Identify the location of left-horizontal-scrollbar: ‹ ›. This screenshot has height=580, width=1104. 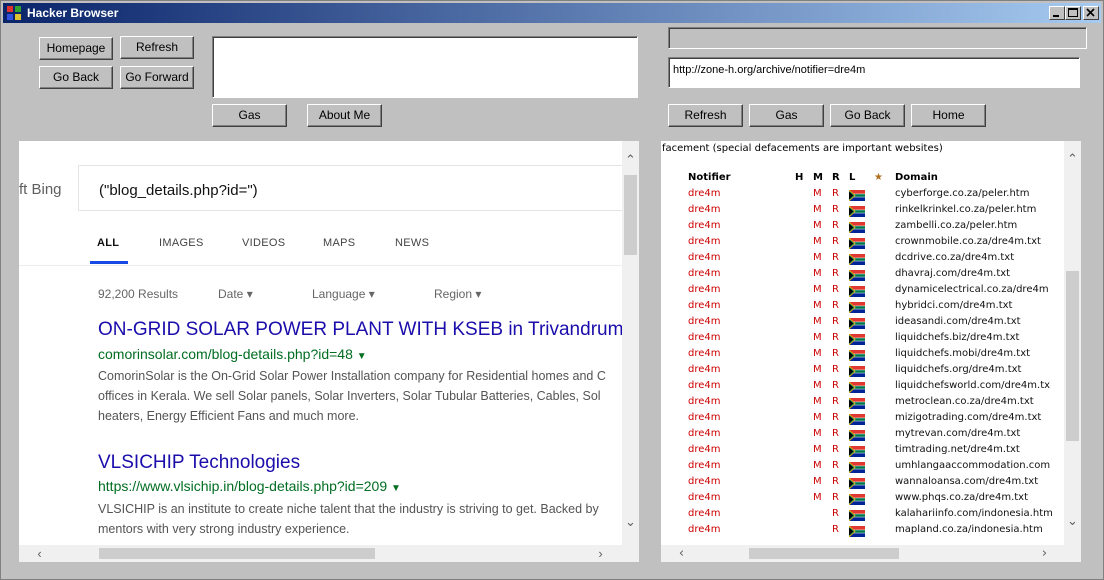
(329, 553).